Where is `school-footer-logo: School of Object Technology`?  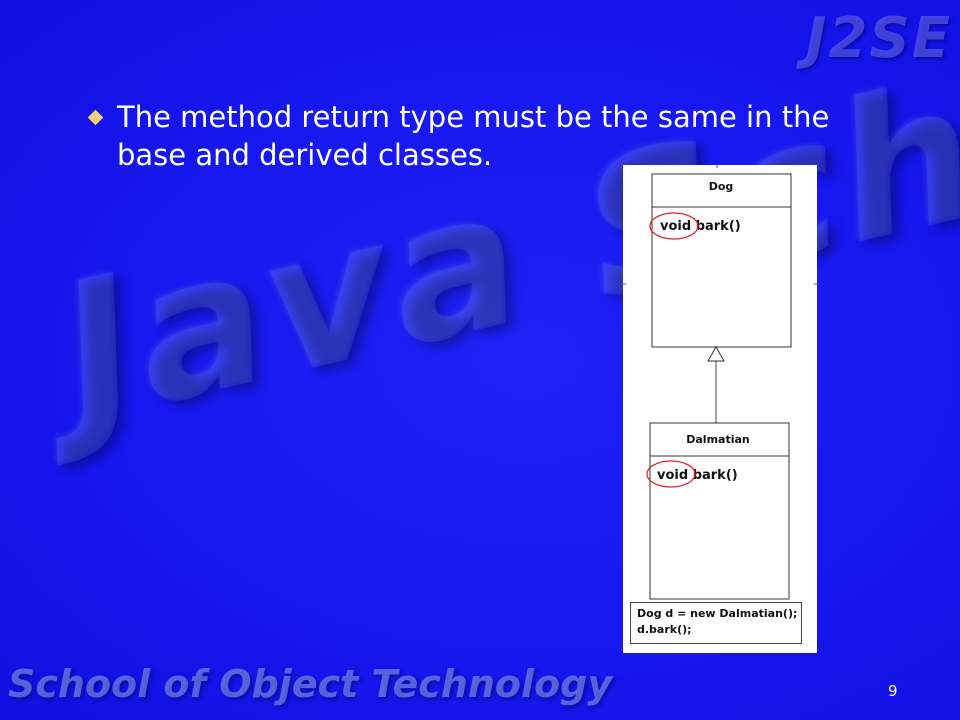
school-footer-logo: School of Object Technology is located at coordinates (310, 684).